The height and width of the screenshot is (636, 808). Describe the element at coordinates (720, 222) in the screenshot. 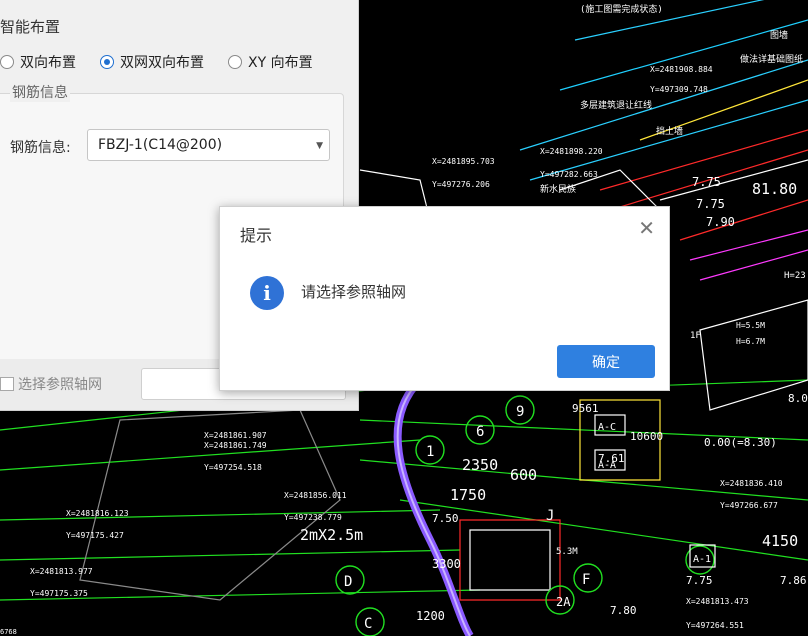

I see `cad-elev-4: 7.90` at that location.